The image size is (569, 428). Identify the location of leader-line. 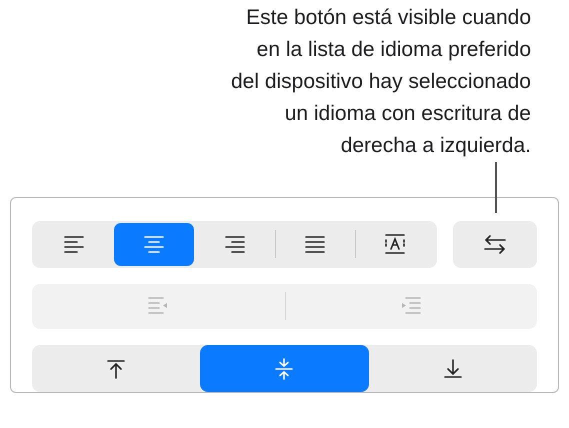
(495, 187).